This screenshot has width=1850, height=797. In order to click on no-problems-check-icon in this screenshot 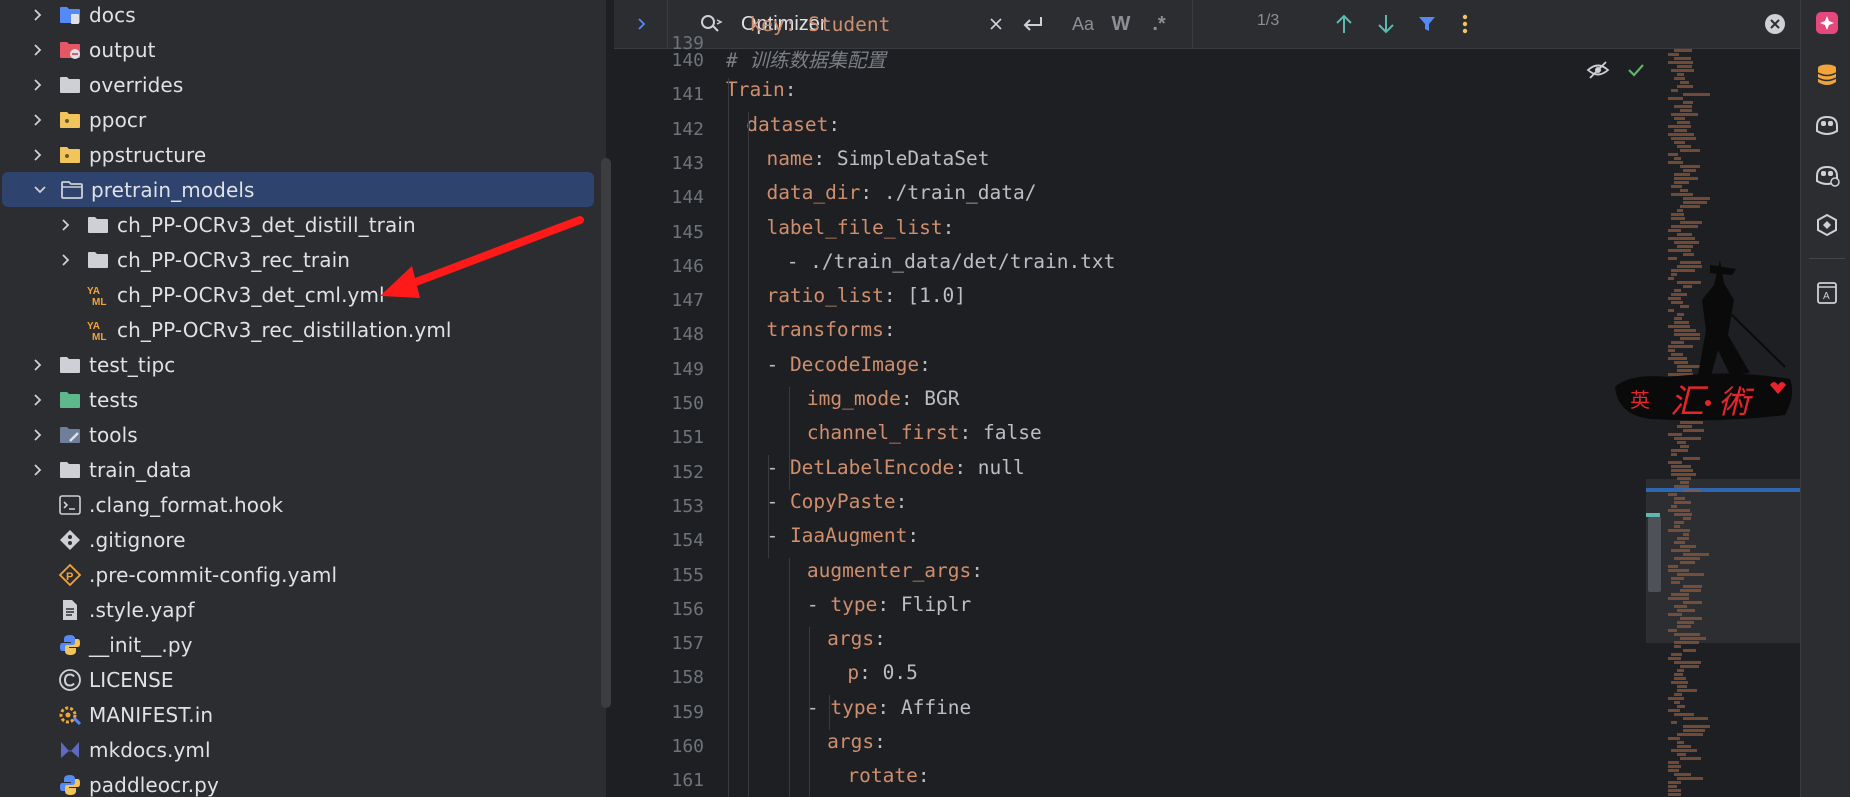, I will do `click(1636, 72)`.